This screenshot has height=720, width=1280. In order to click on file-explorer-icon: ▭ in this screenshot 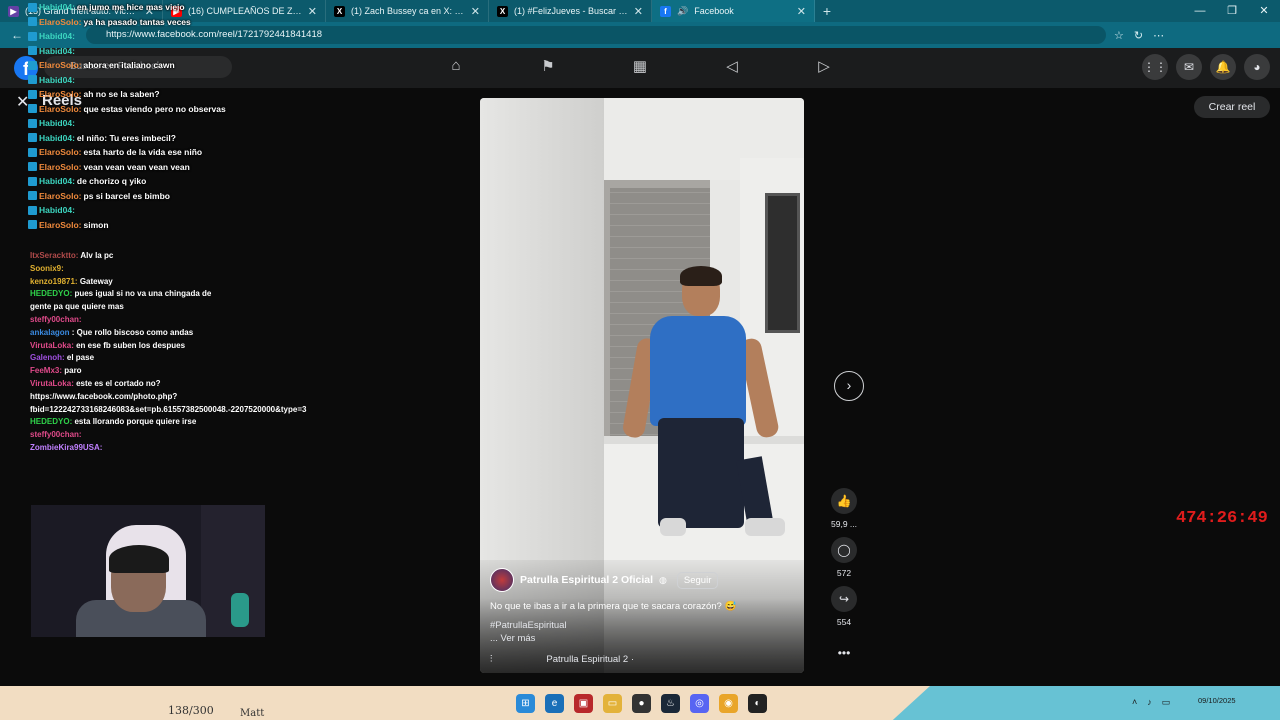, I will do `click(612, 703)`.